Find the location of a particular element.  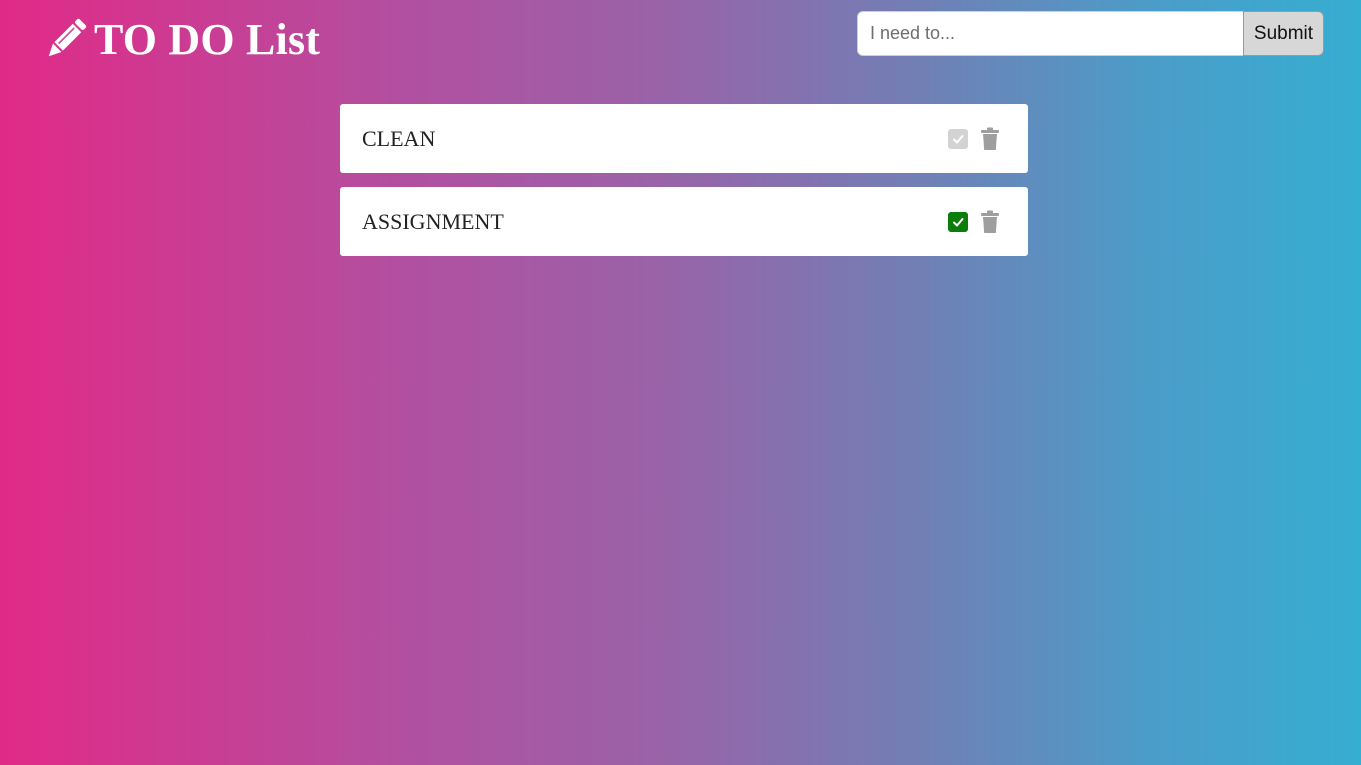

pencil-icon is located at coordinates (67, 37).